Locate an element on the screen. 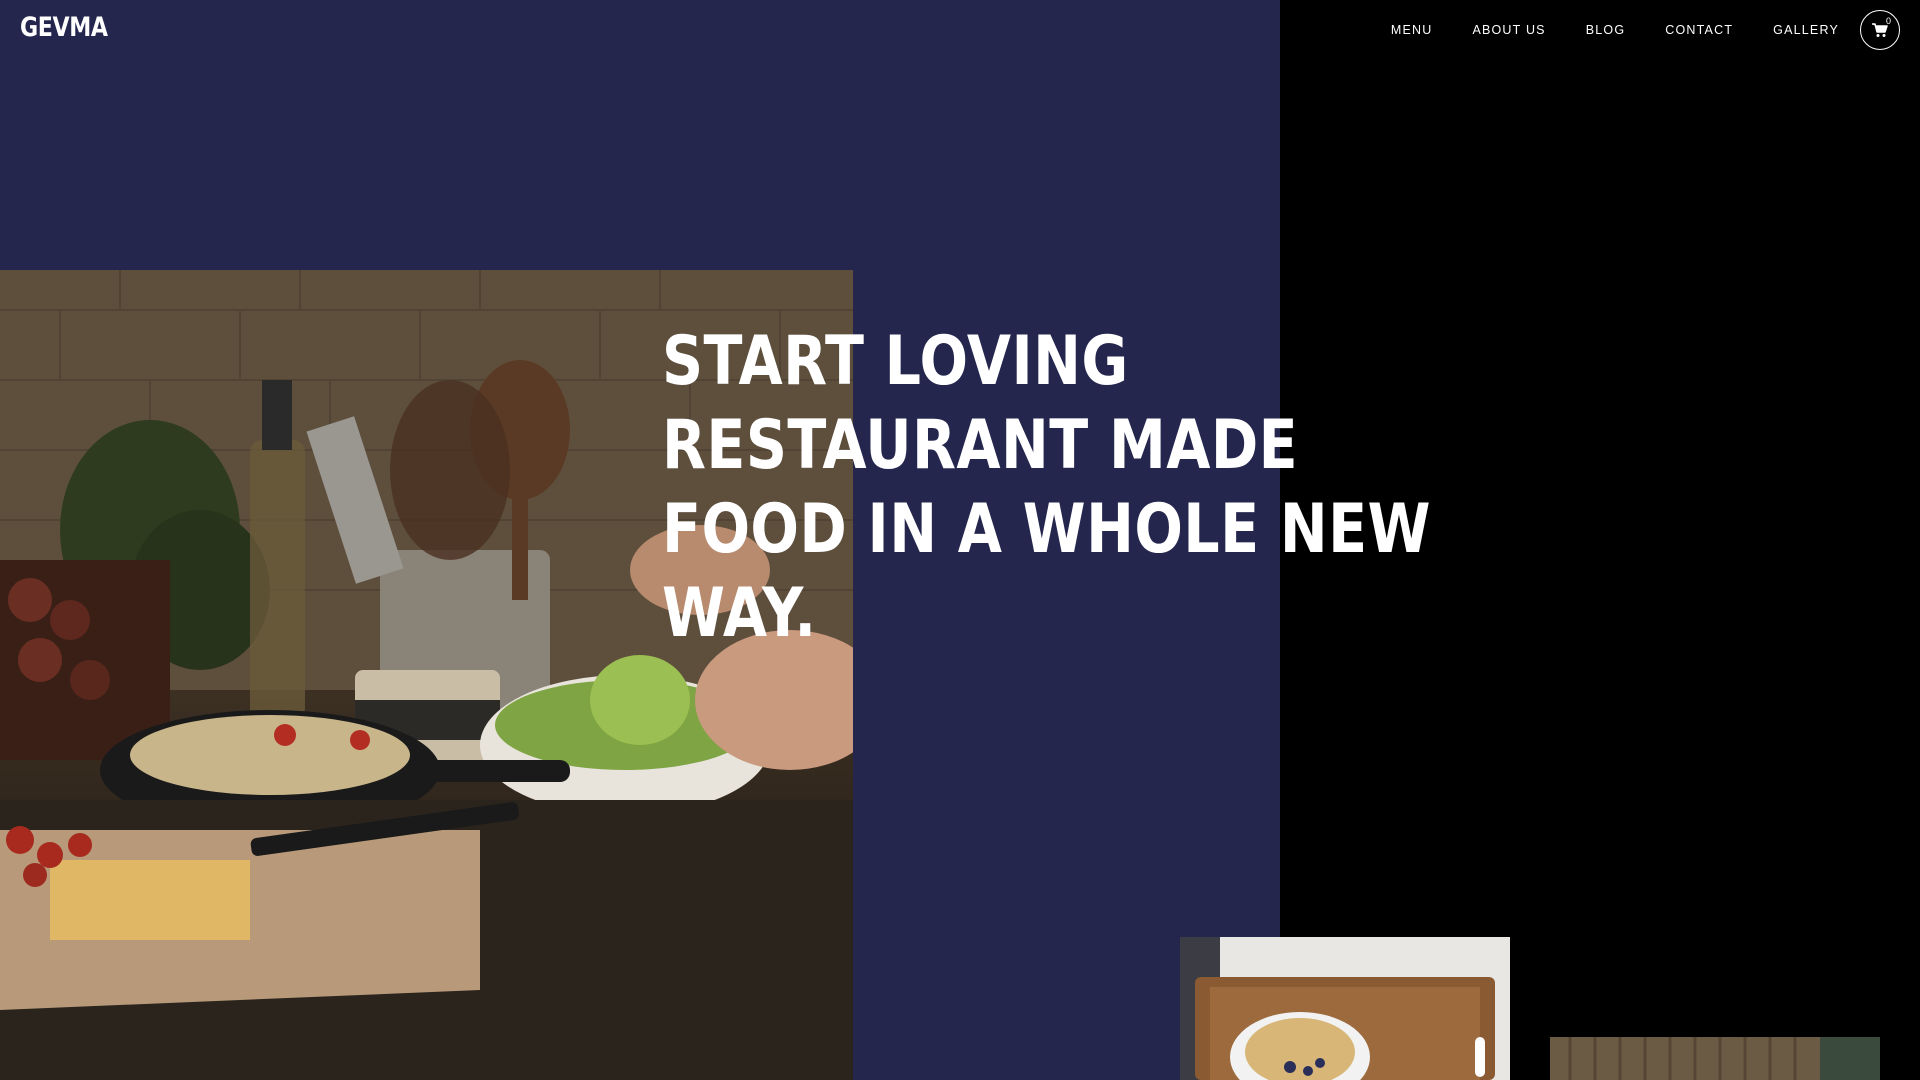 The height and width of the screenshot is (1080, 1920). breakfast-tray-illustration is located at coordinates (1345, 1008).